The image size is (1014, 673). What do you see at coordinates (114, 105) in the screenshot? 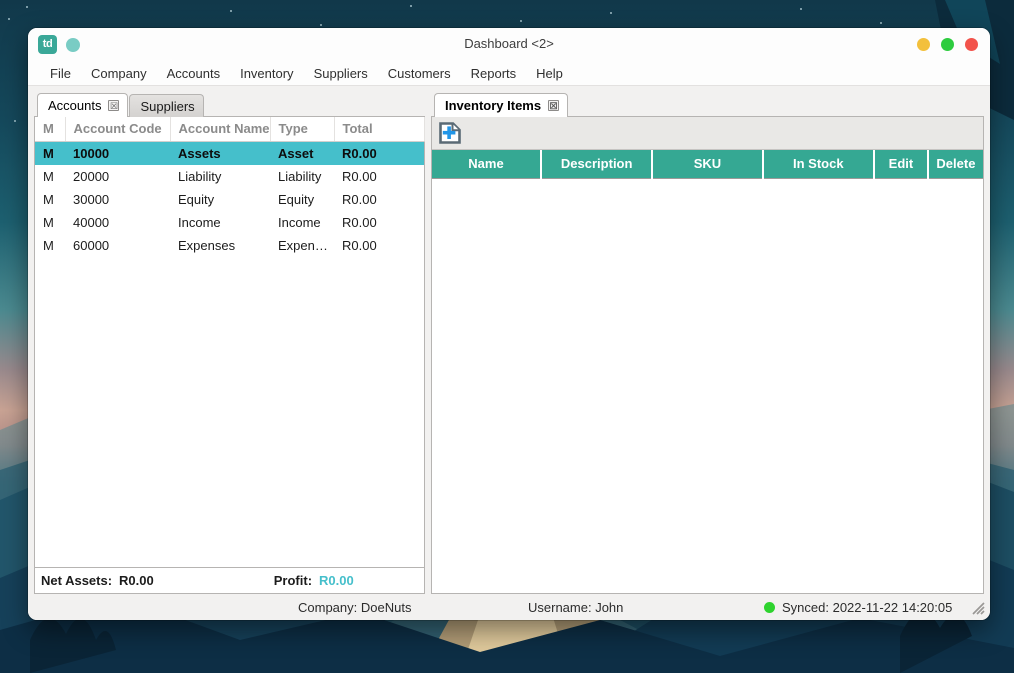
I see `tab-accounts-close-icon: ☒` at bounding box center [114, 105].